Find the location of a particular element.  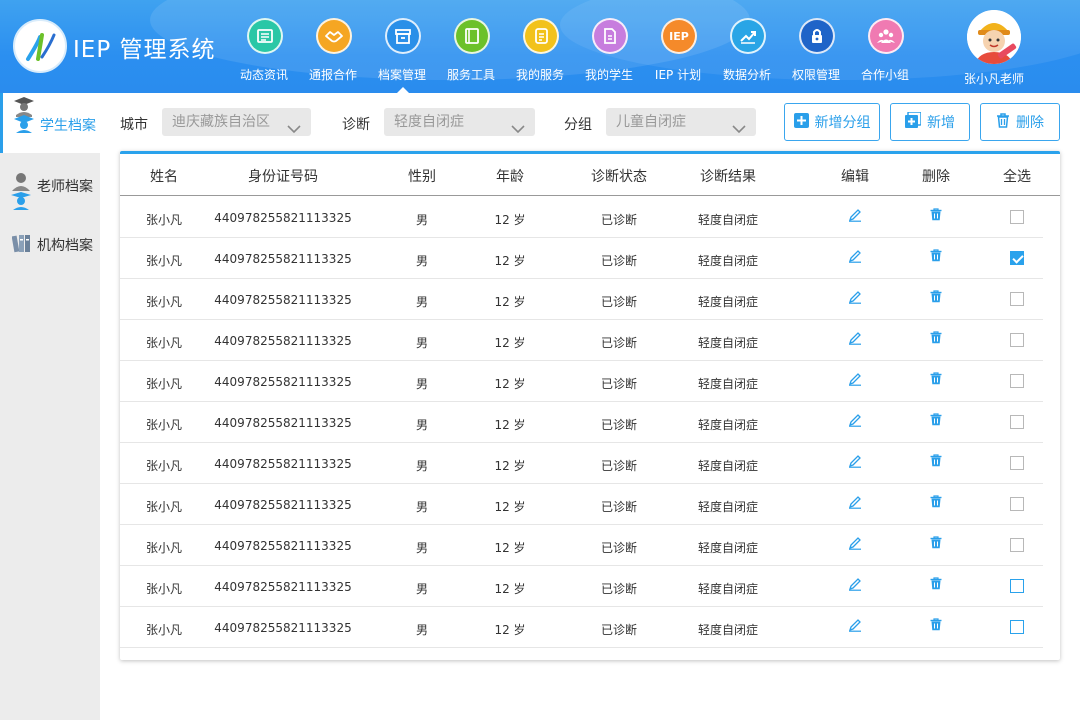

nav-item-7: IEP IEP 计划 is located at coordinates (678, 54).